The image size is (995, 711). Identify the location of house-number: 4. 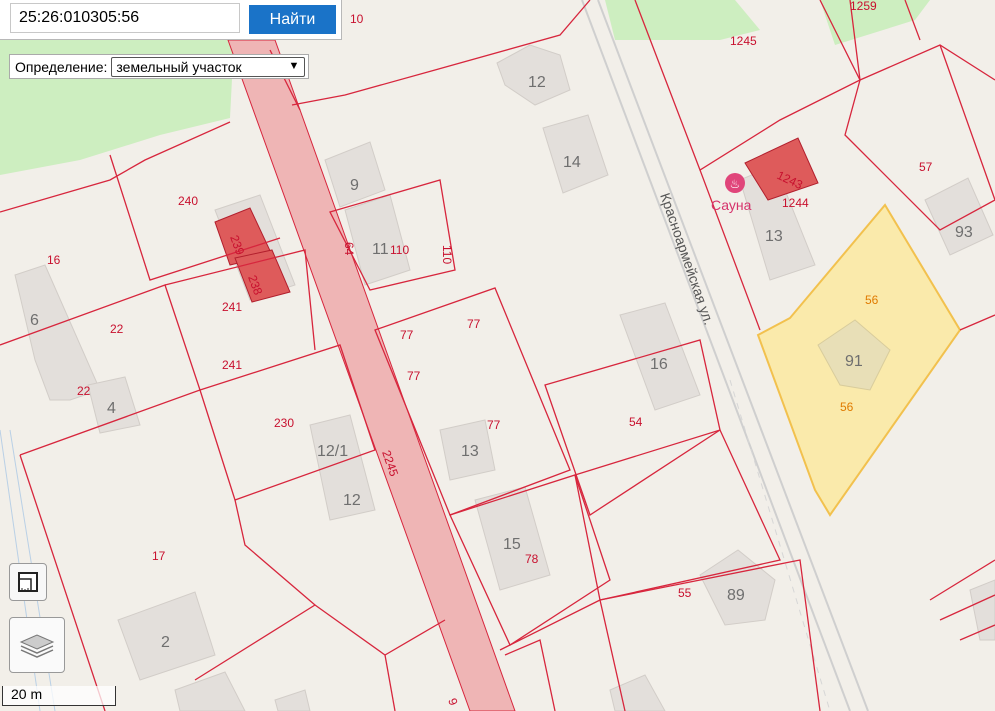
(111, 408).